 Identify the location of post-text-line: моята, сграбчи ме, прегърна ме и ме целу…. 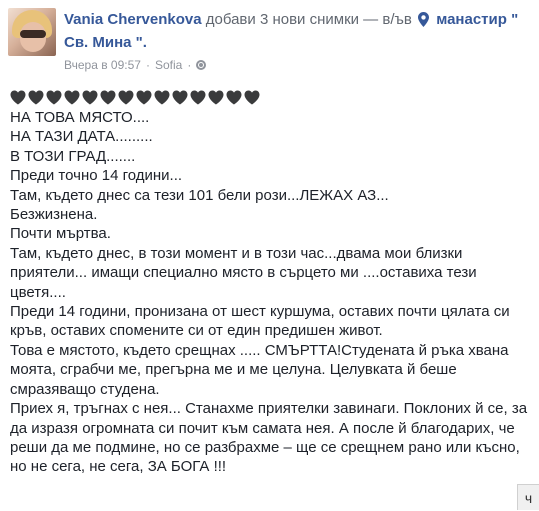
(233, 370).